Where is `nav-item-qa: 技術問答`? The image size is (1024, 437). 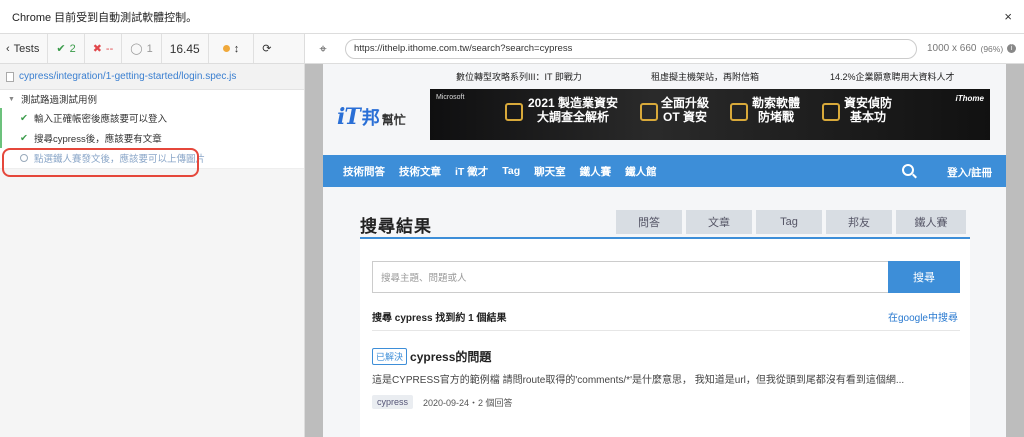 nav-item-qa: 技術問答 is located at coordinates (364, 171).